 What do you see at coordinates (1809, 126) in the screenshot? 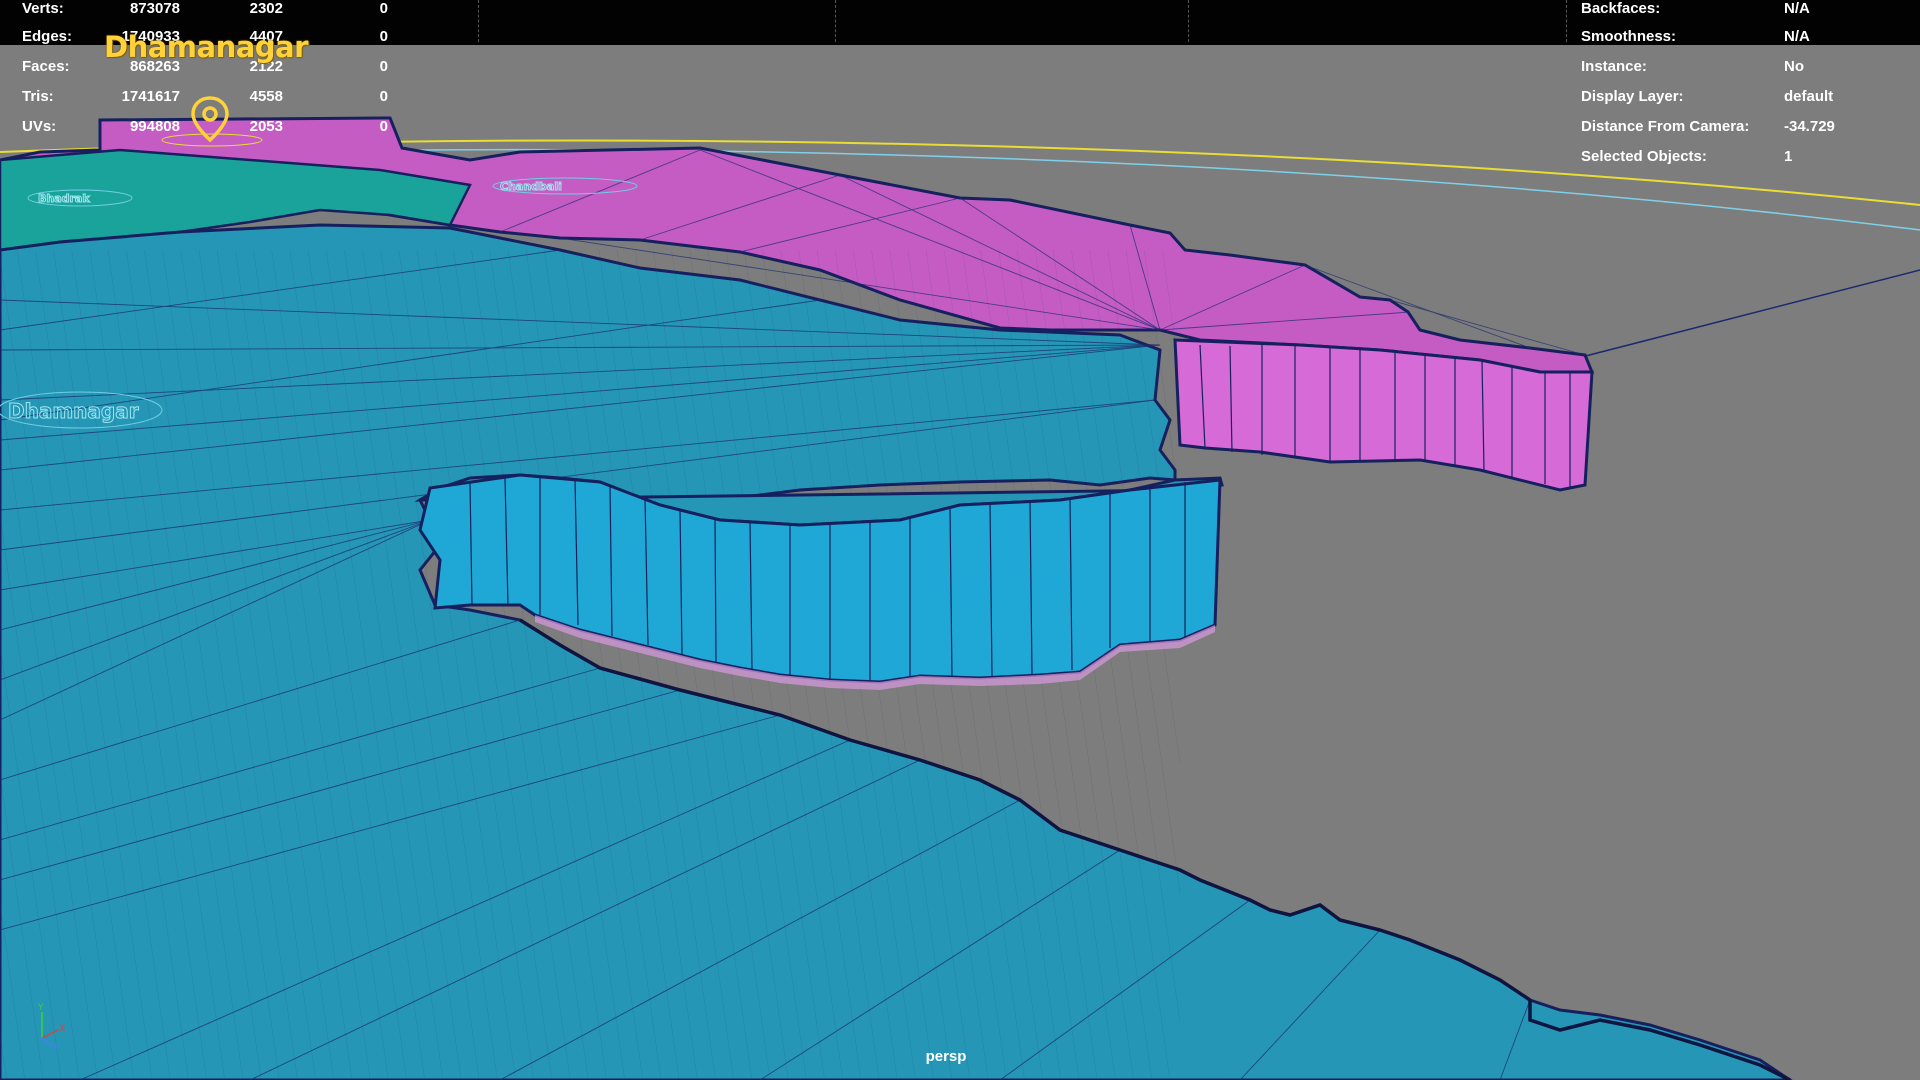
I see `info-value-distance: -34.729` at bounding box center [1809, 126].